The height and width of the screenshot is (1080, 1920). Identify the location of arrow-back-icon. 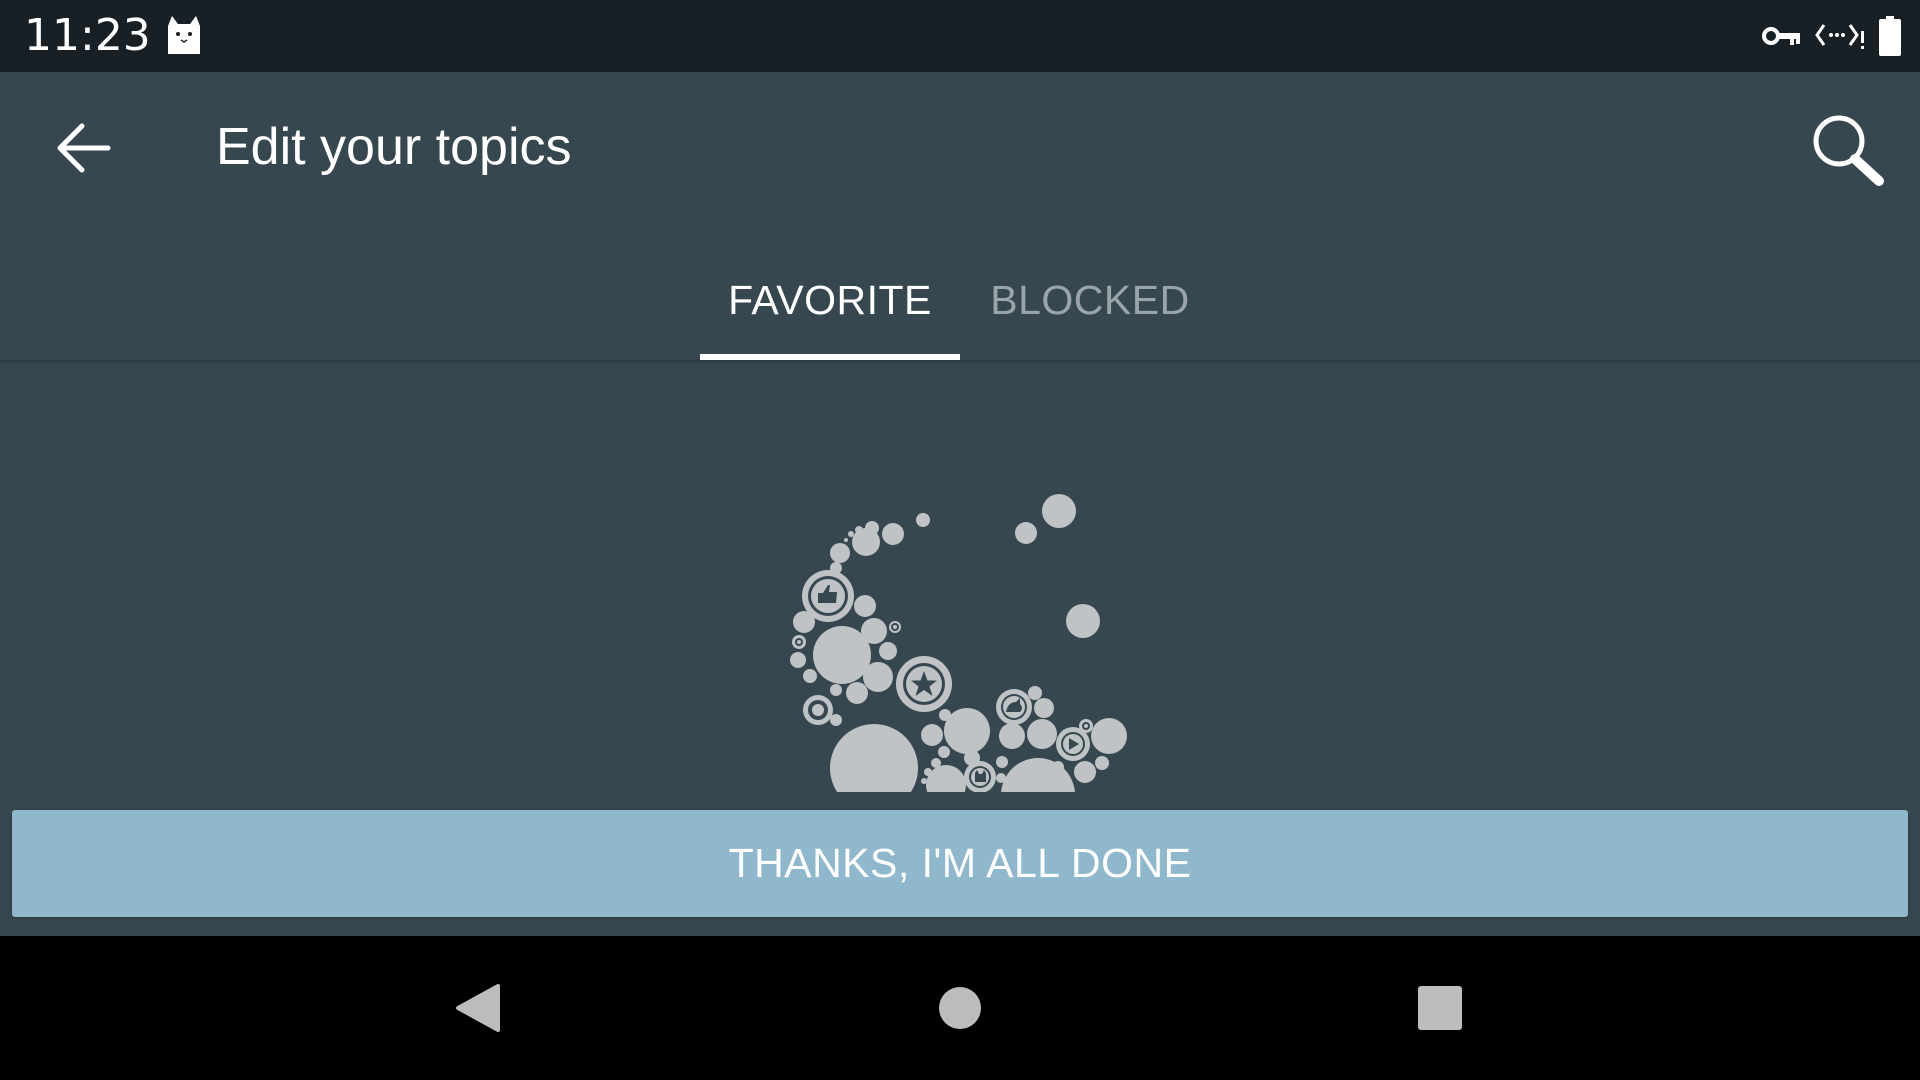
(84, 148).